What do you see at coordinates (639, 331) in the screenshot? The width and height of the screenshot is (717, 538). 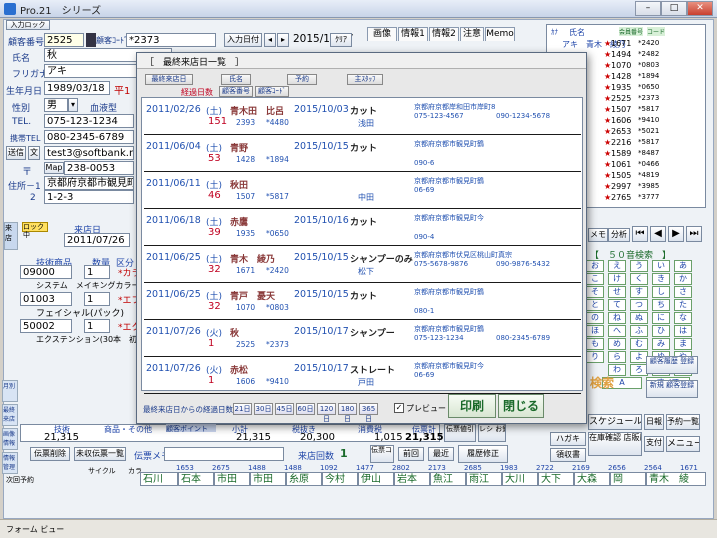 I see `kana-button: ふ` at bounding box center [639, 331].